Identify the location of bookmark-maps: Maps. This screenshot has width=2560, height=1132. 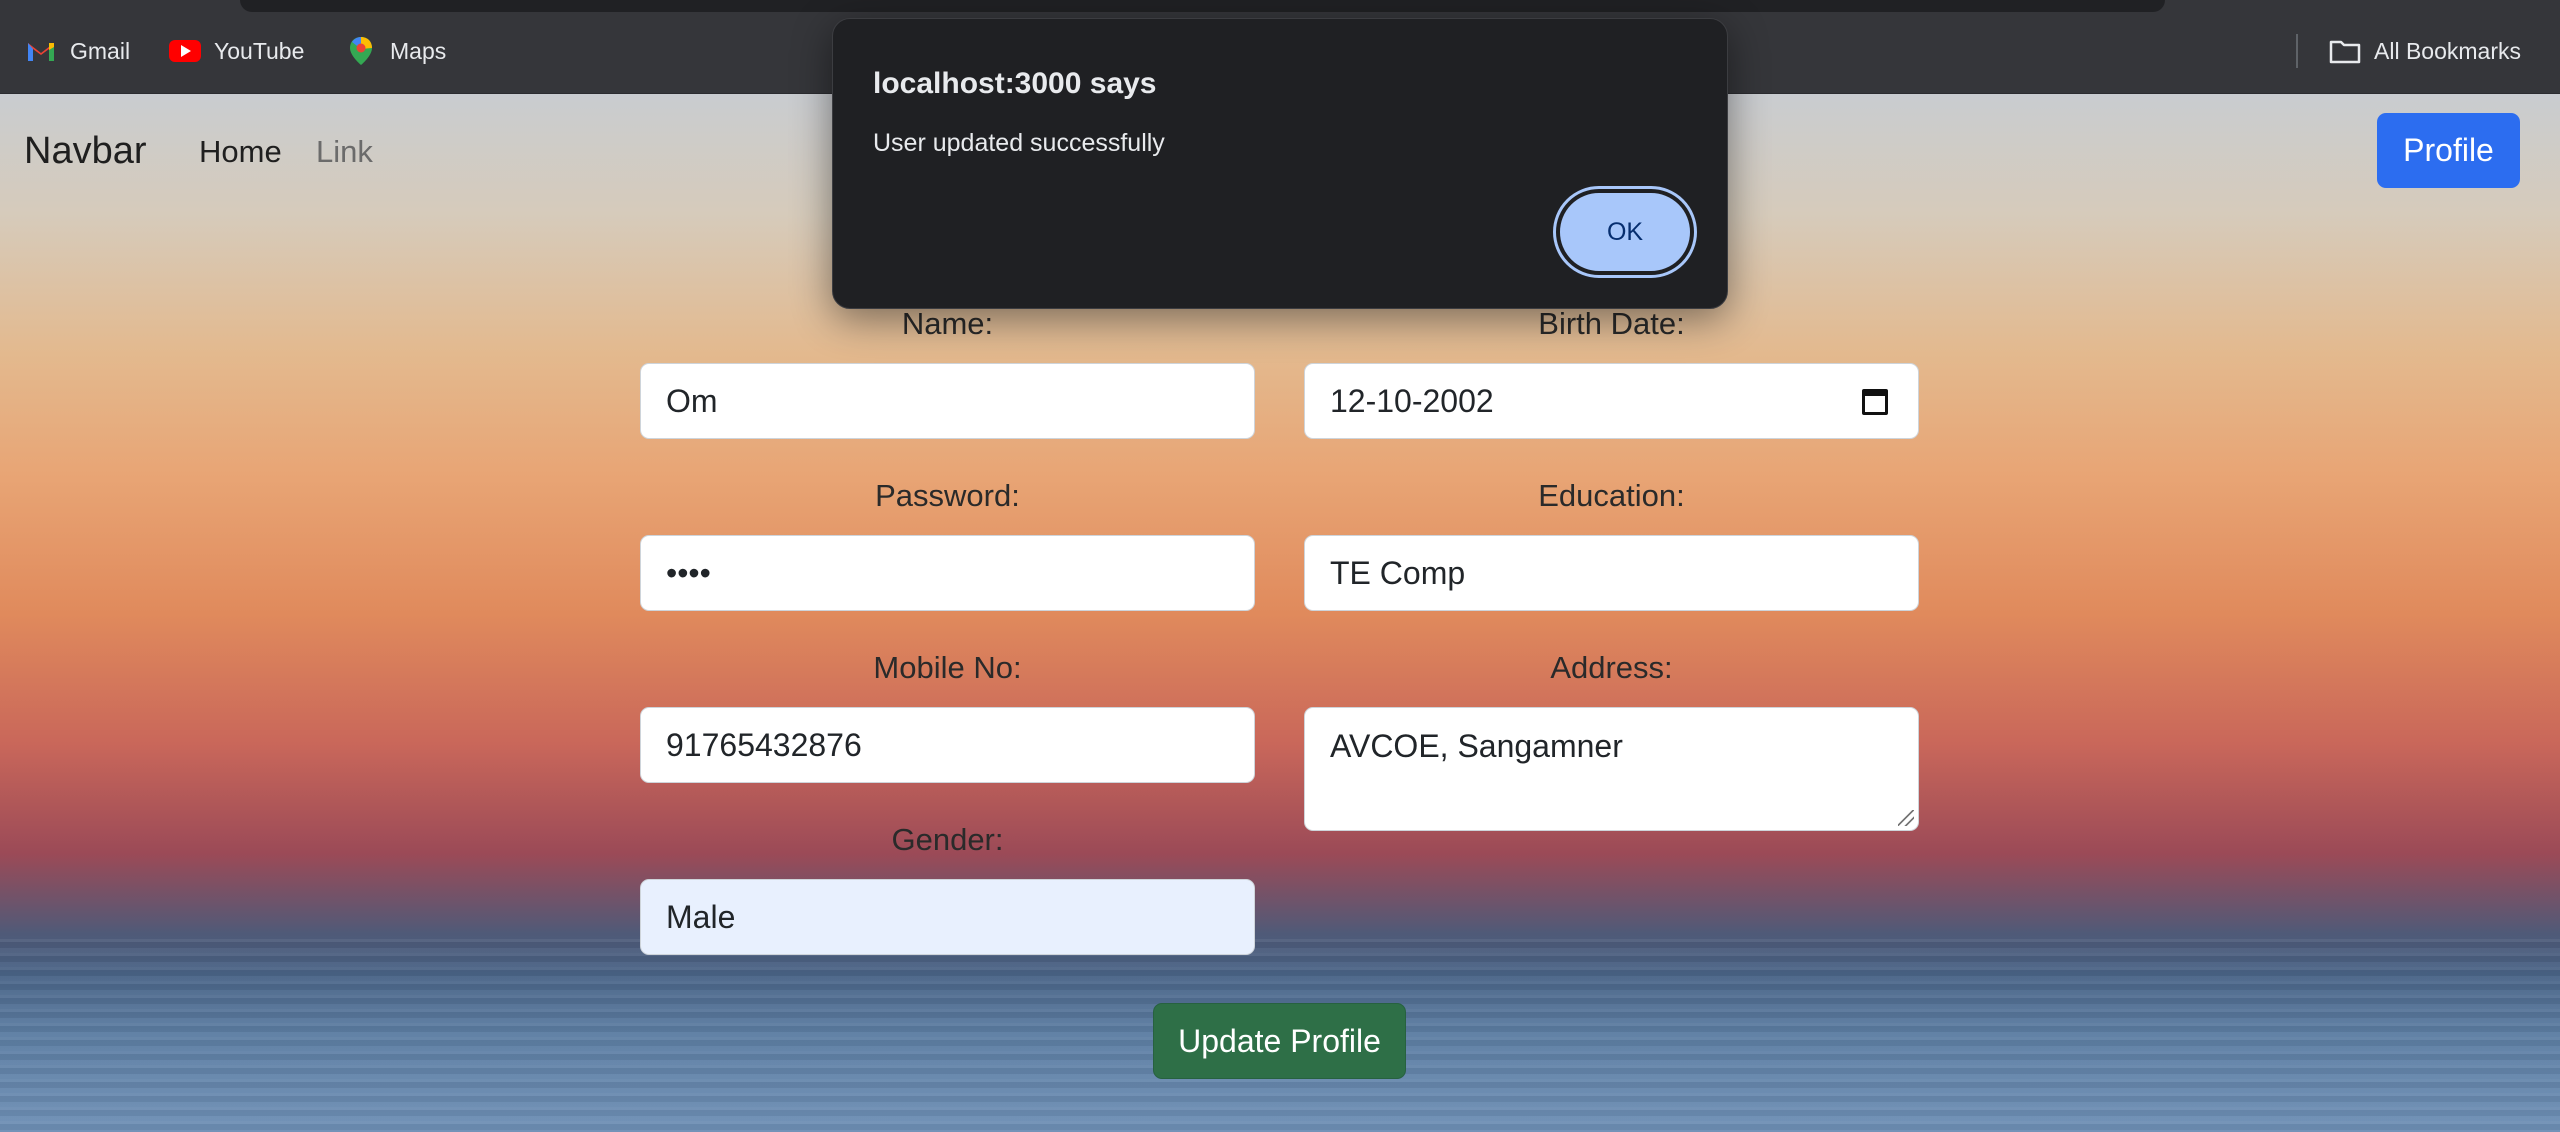
(395, 51).